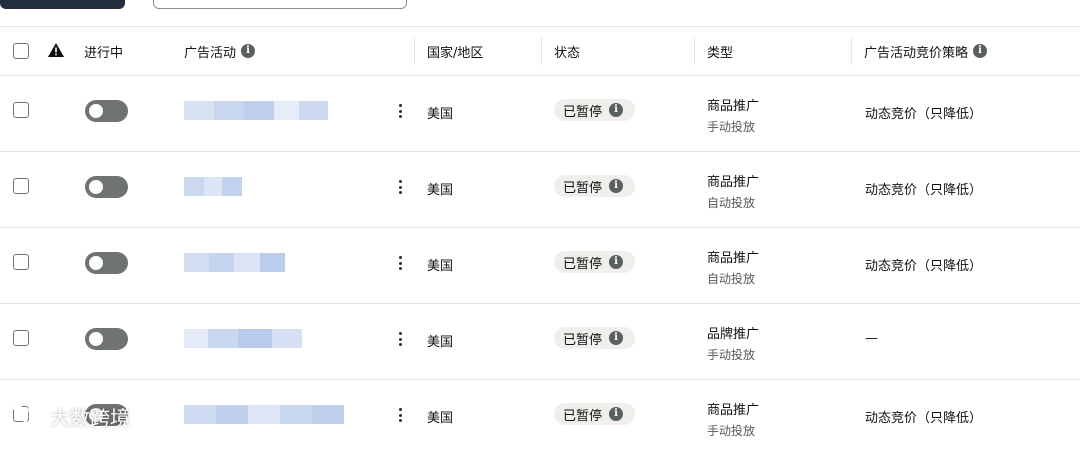  What do you see at coordinates (90, 417) in the screenshot?
I see `watermark-text: 大数跨境` at bounding box center [90, 417].